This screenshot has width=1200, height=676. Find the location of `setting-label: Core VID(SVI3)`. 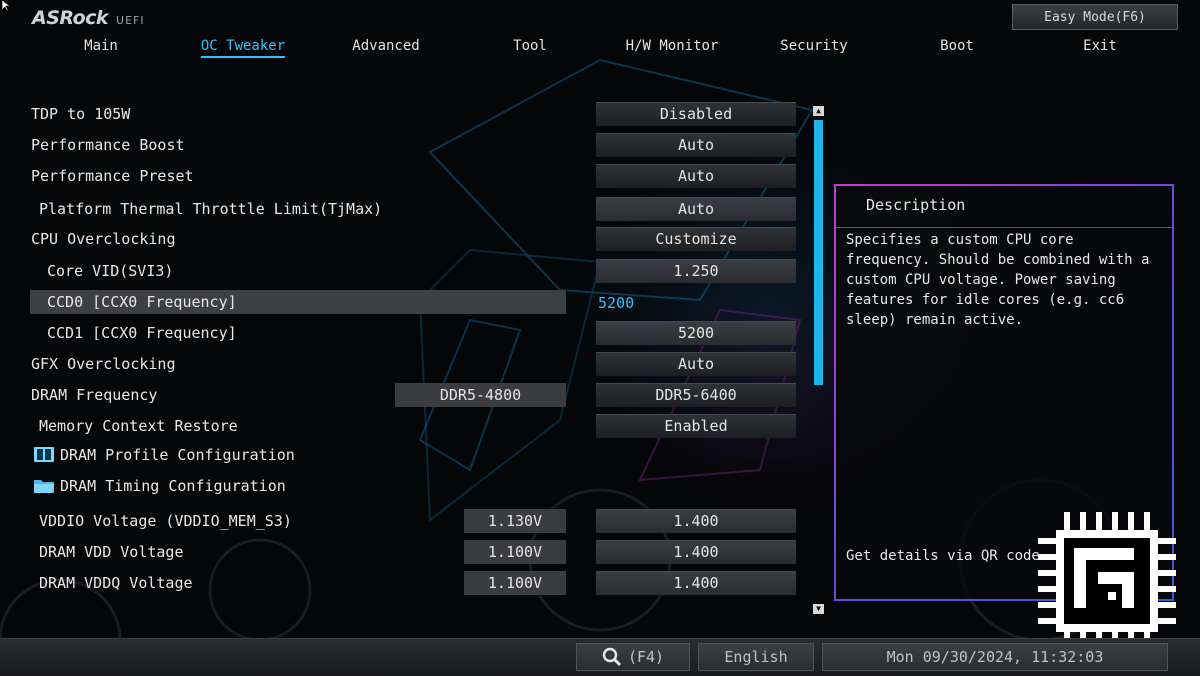

setting-label: Core VID(SVI3) is located at coordinates (110, 271).